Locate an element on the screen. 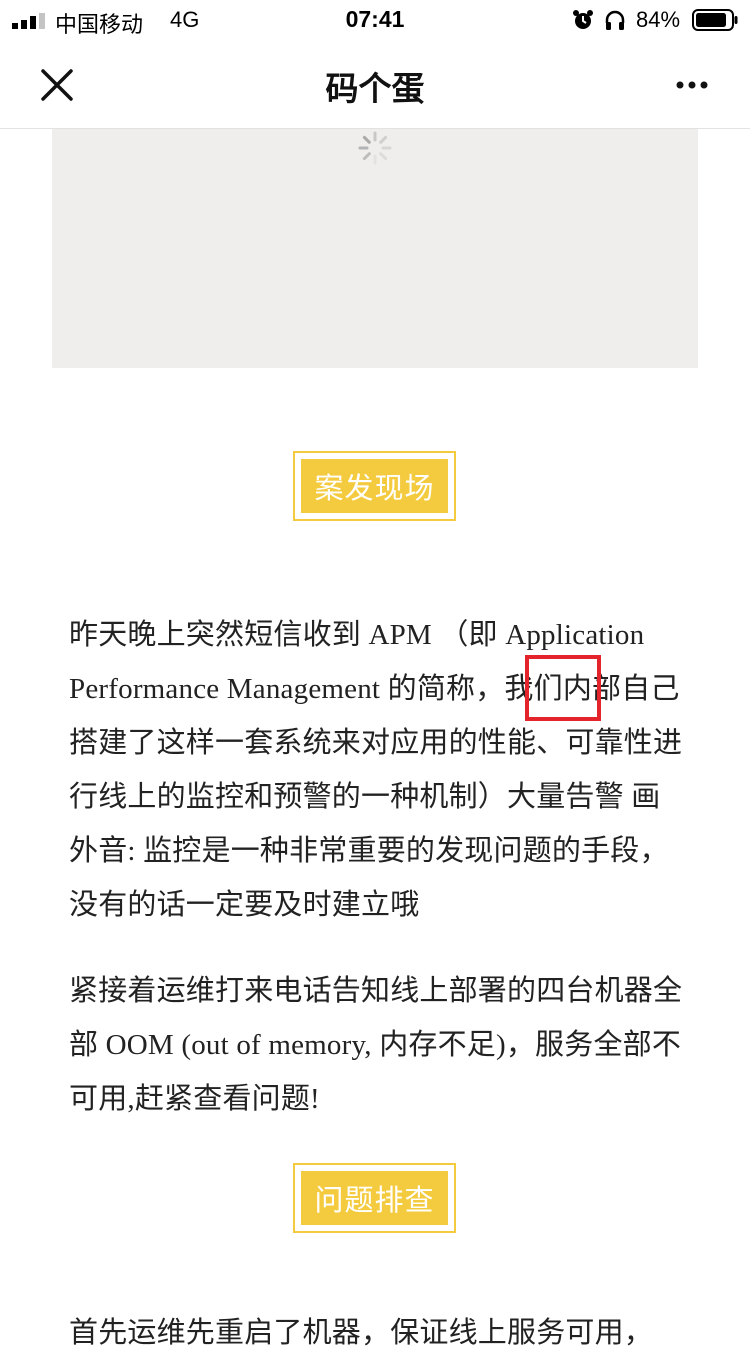  status-bar: 中国移动 4G 07:41 84% is located at coordinates (375, 20).